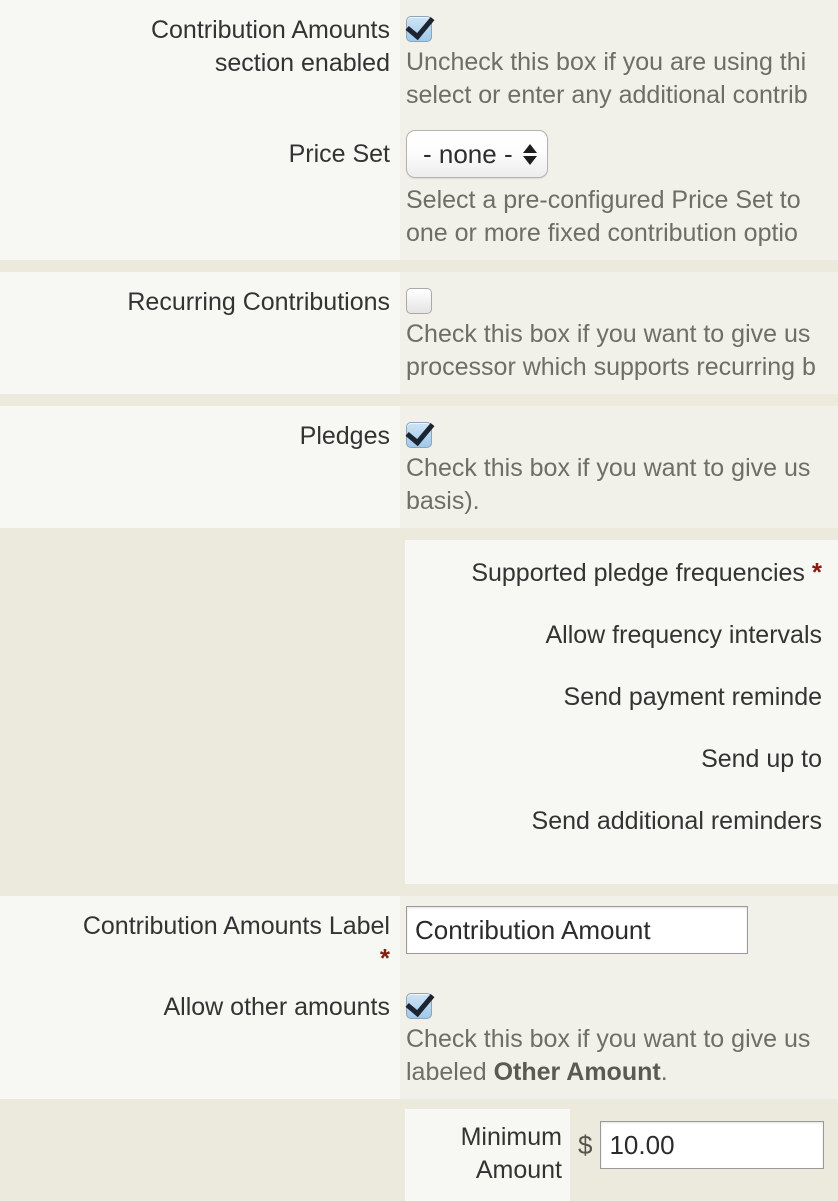 This screenshot has height=1201, width=838. I want to click on checkbox-recurring-contributions, so click(419, 301).